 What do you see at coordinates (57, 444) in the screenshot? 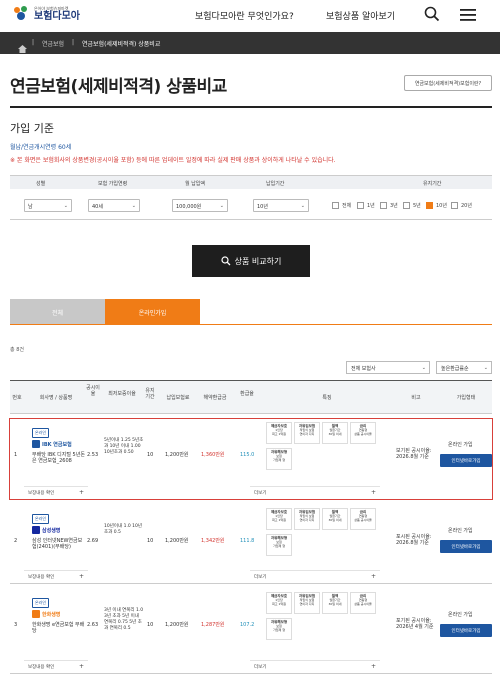
I see `company-name: IBK 연금보험` at bounding box center [57, 444].